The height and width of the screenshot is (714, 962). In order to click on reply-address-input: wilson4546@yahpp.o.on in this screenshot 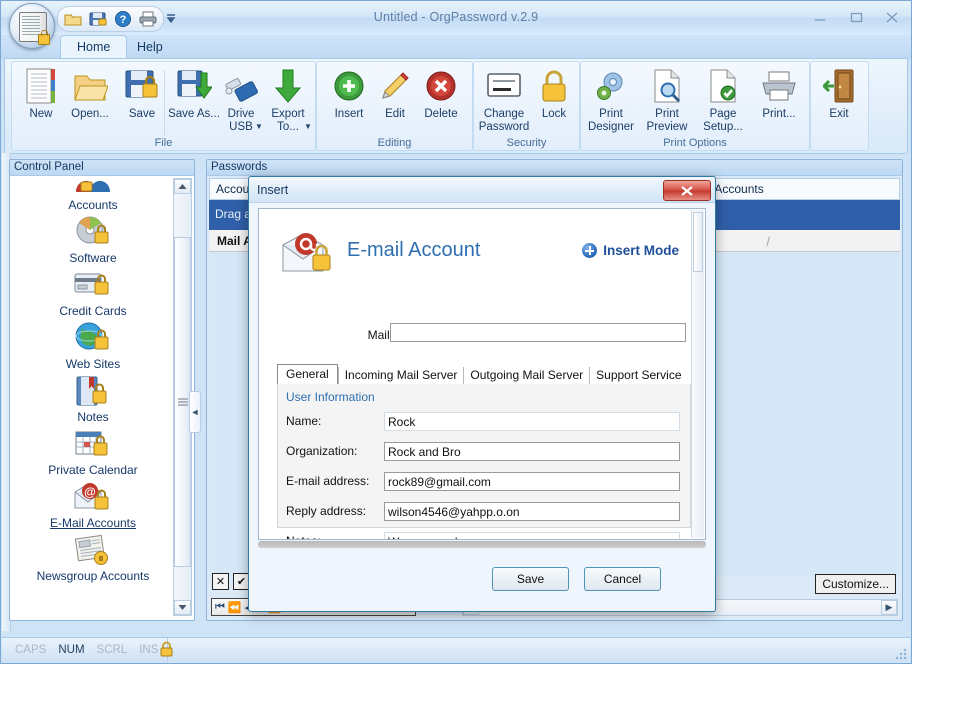, I will do `click(532, 511)`.